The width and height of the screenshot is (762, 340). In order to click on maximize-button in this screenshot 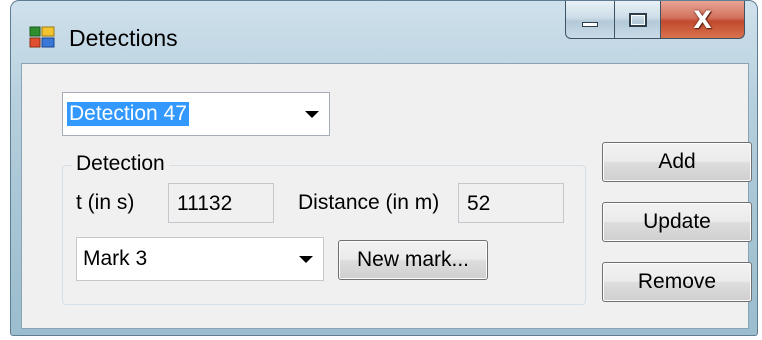, I will do `click(638, 20)`.